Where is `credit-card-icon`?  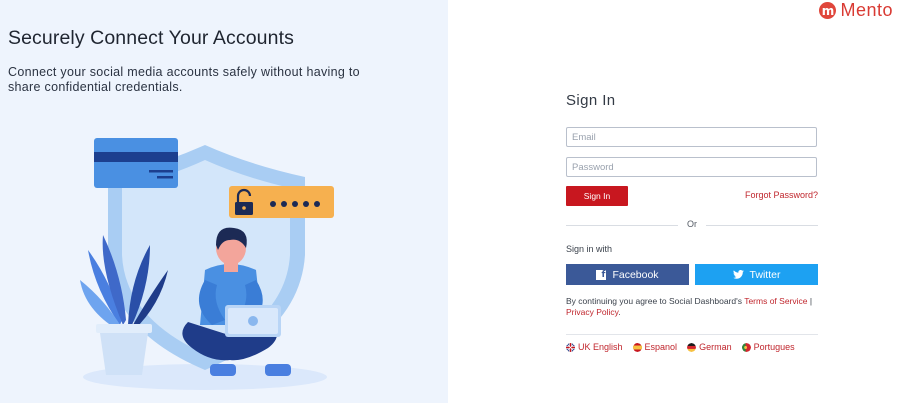 credit-card-icon is located at coordinates (136, 163).